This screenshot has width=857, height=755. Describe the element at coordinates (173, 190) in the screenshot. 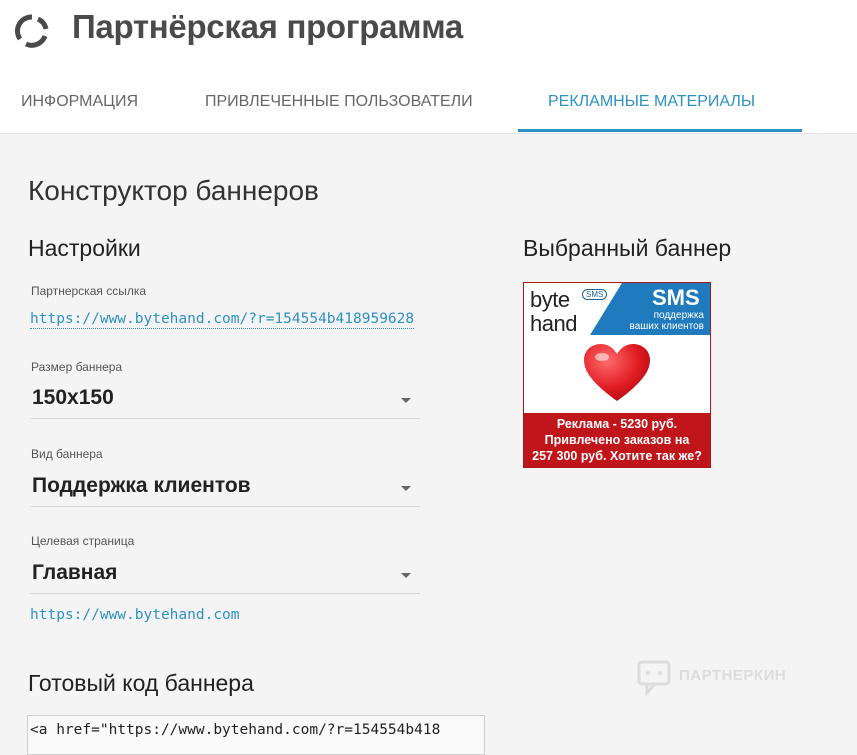

I see `section-title: Конструктор баннеров` at that location.